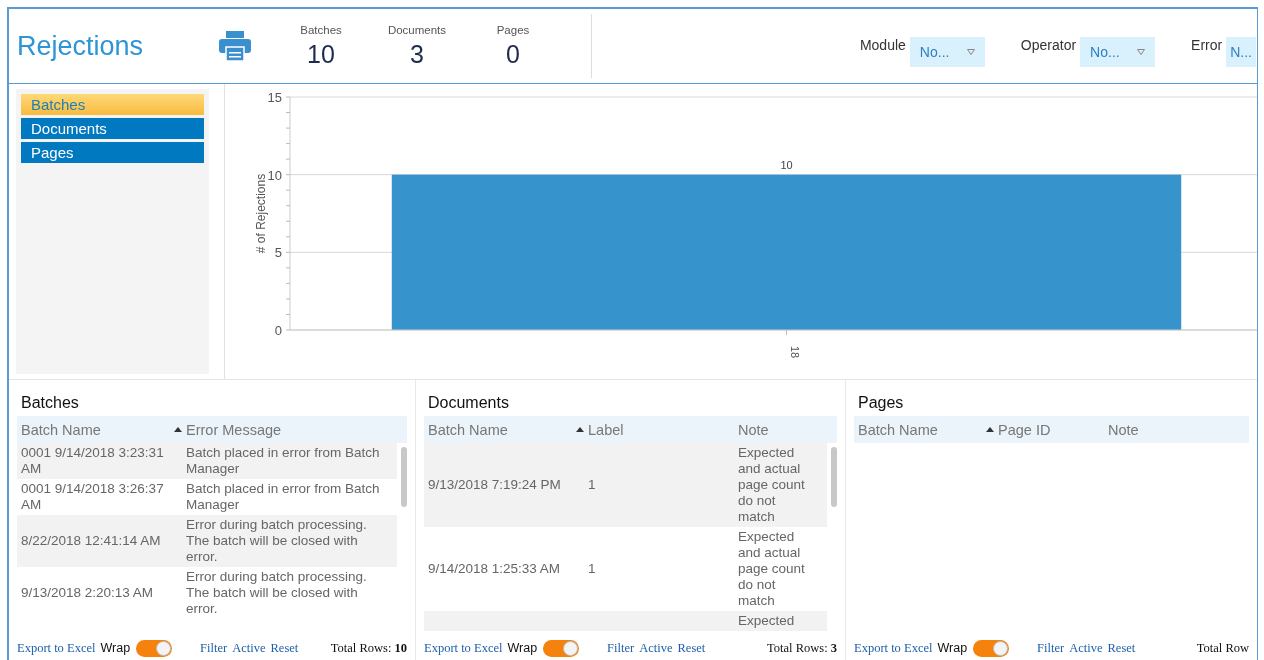 This screenshot has height=660, width=1264. What do you see at coordinates (1222, 648) in the screenshot?
I see `total-rows: Total Row` at bounding box center [1222, 648].